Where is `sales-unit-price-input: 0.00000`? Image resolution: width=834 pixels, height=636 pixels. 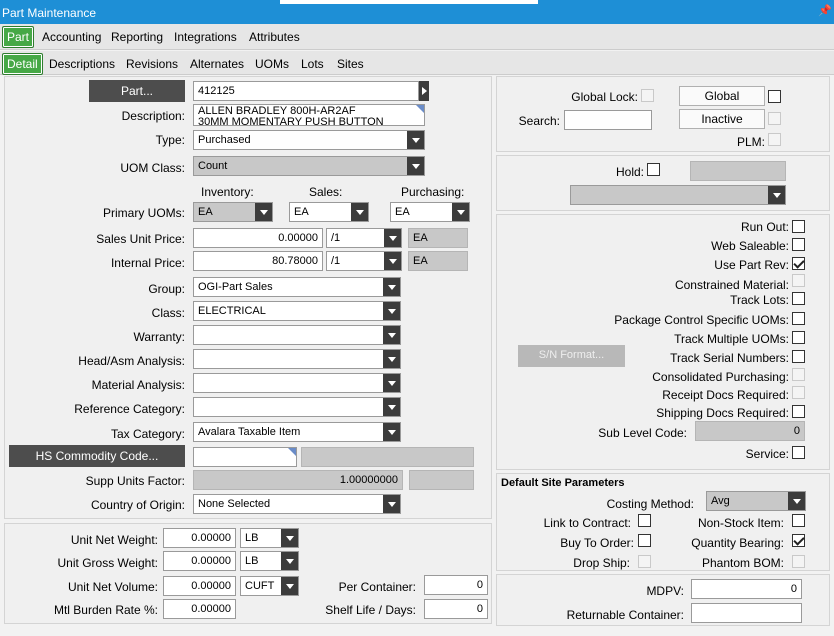
sales-unit-price-input: 0.00000 is located at coordinates (258, 238).